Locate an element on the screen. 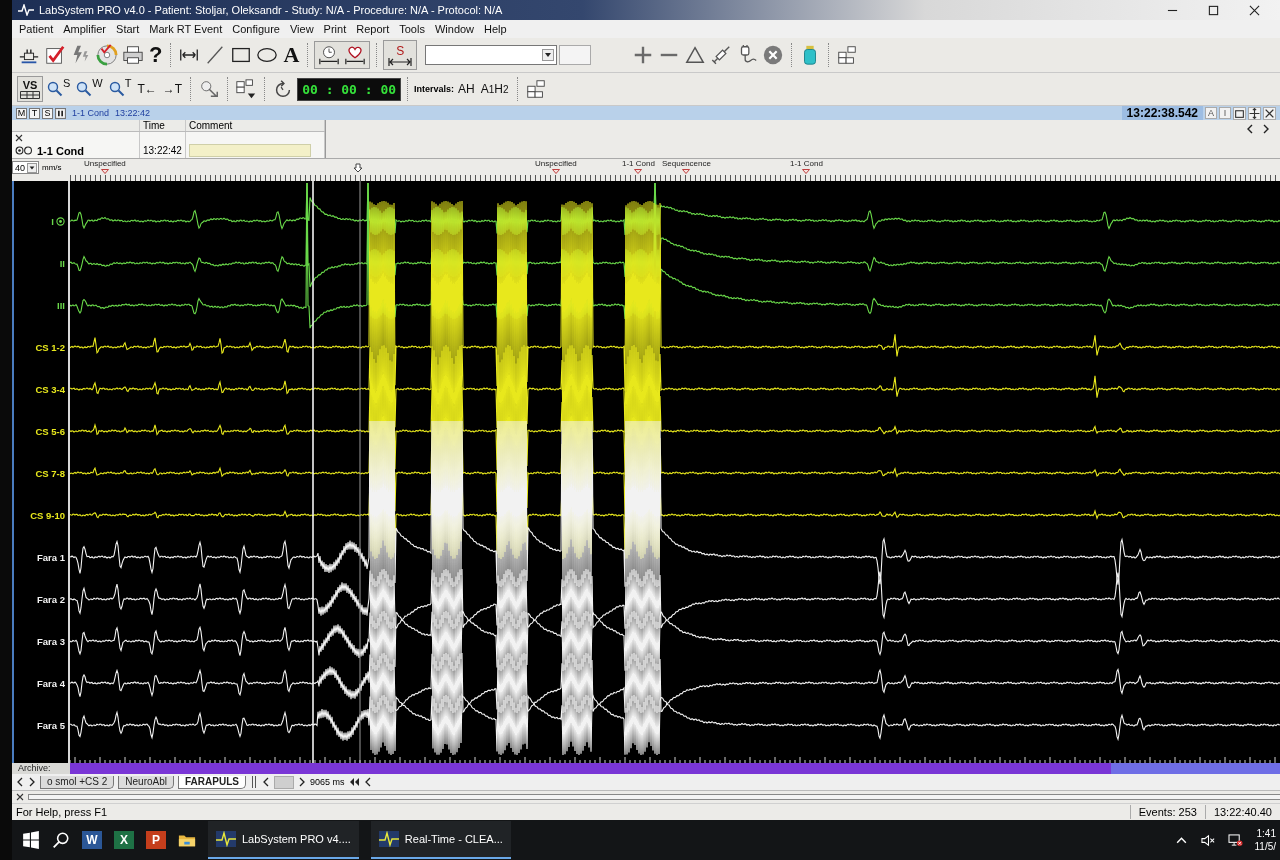 This screenshot has height=860, width=1280. double-ring-icon is located at coordinates (24, 150).